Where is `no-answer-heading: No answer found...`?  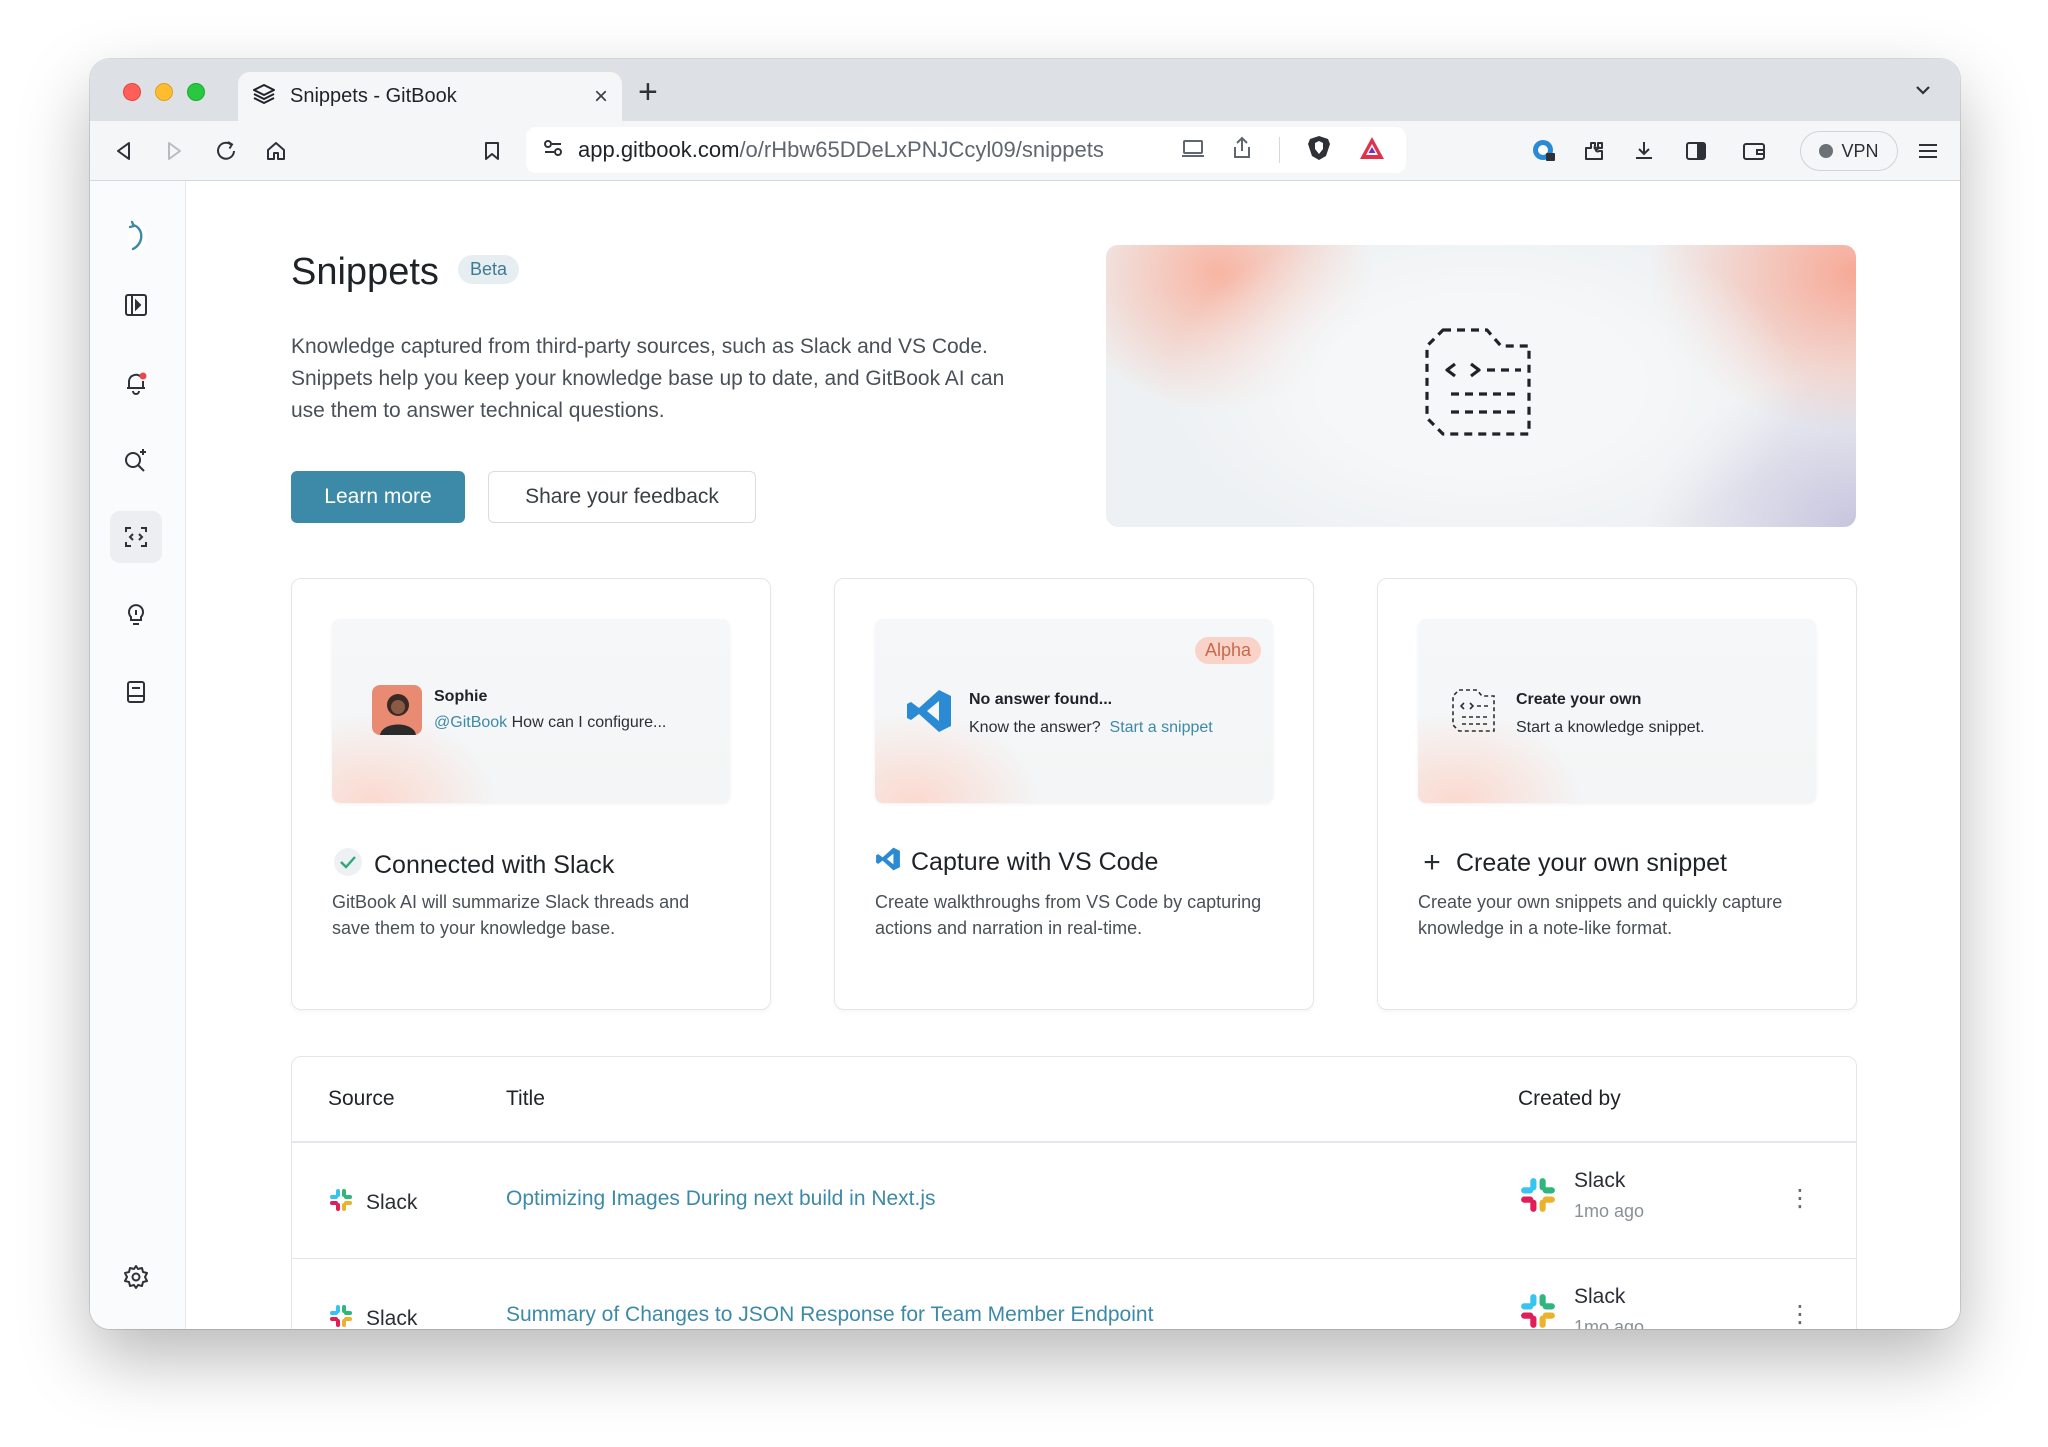
no-answer-heading: No answer found... is located at coordinates (1041, 699).